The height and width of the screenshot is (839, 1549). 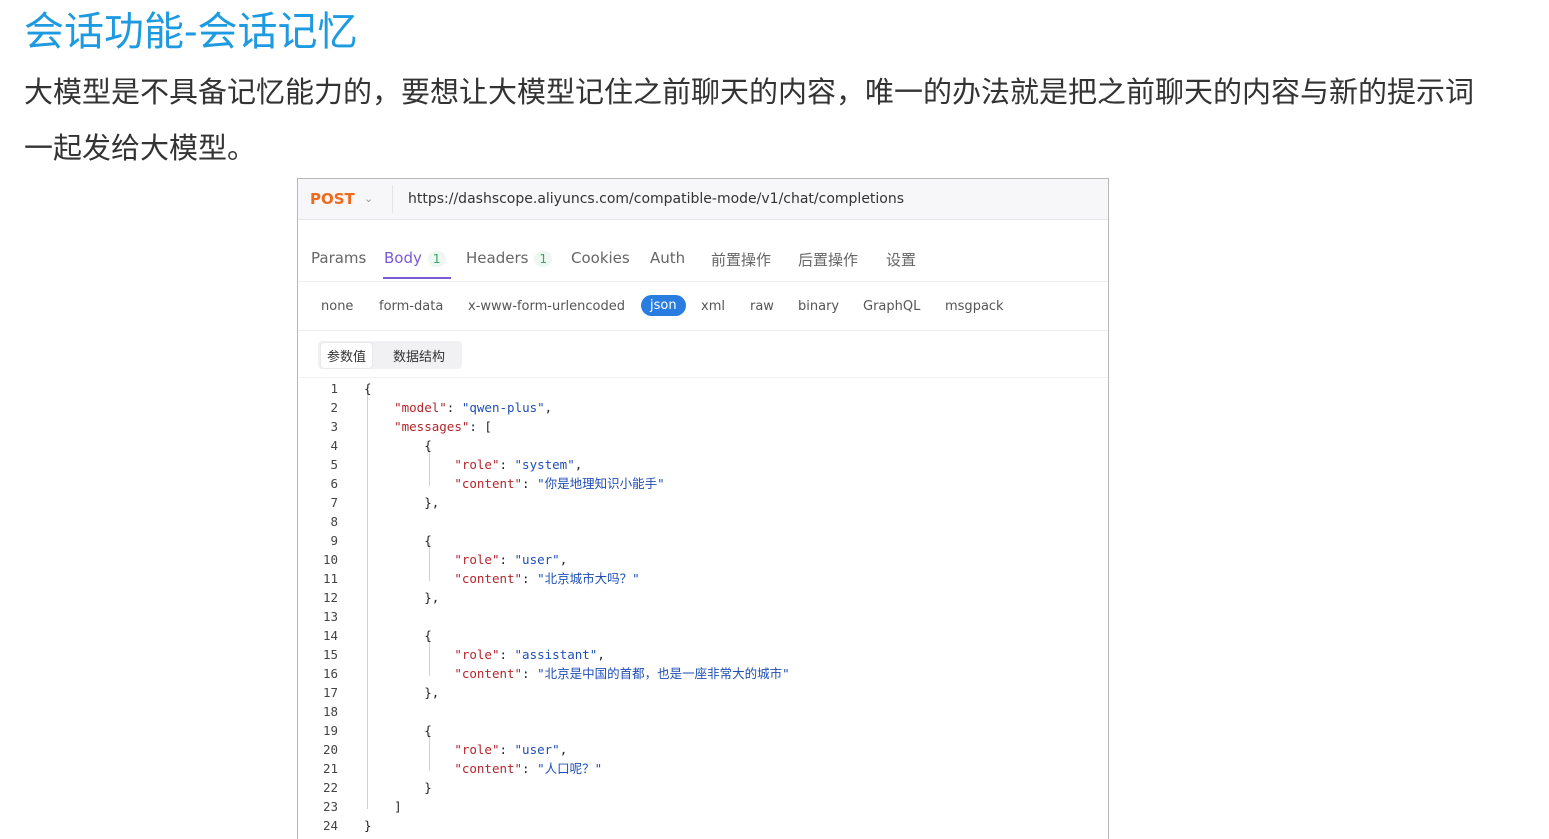 What do you see at coordinates (891, 306) in the screenshot?
I see `body-type-graphql: GraphQL` at bounding box center [891, 306].